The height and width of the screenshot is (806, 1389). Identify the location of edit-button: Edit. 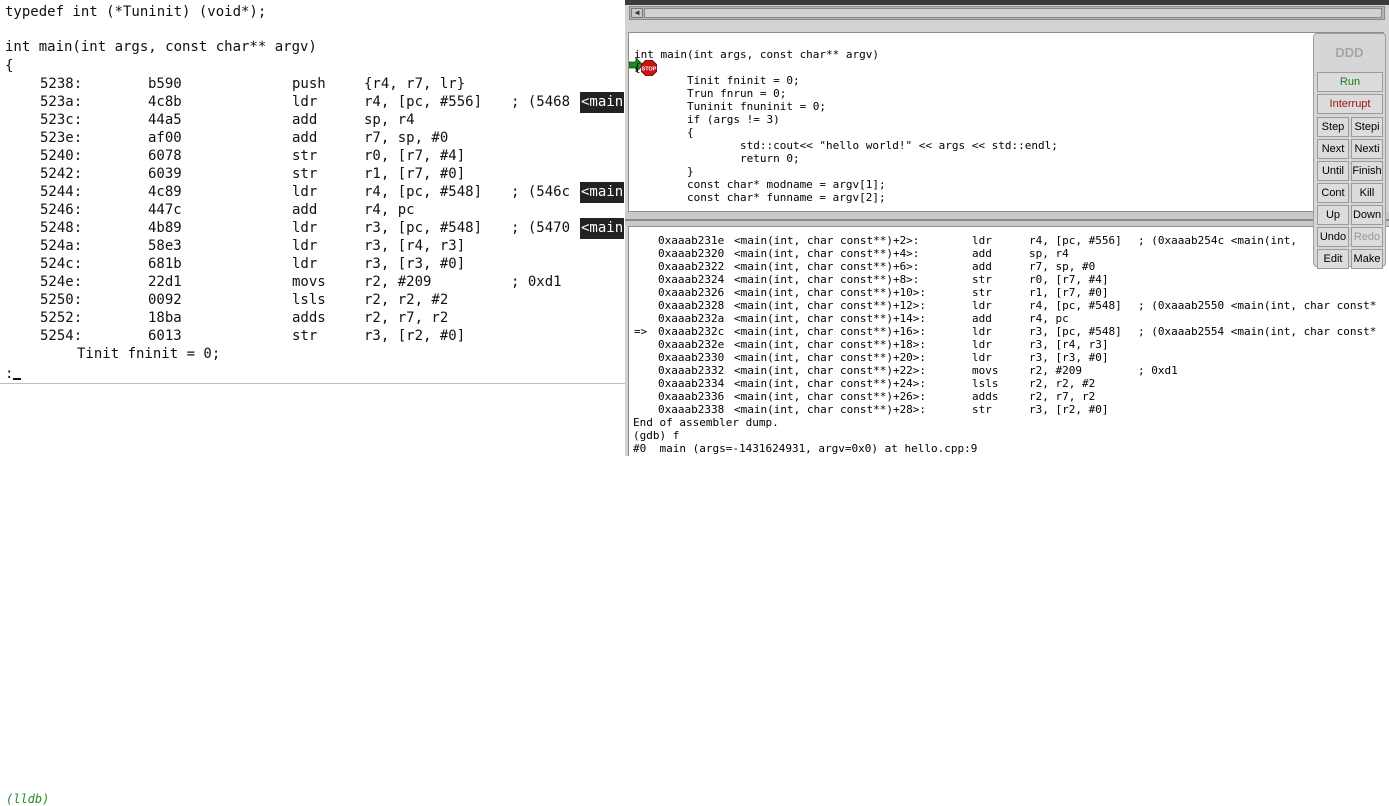
(1333, 259).